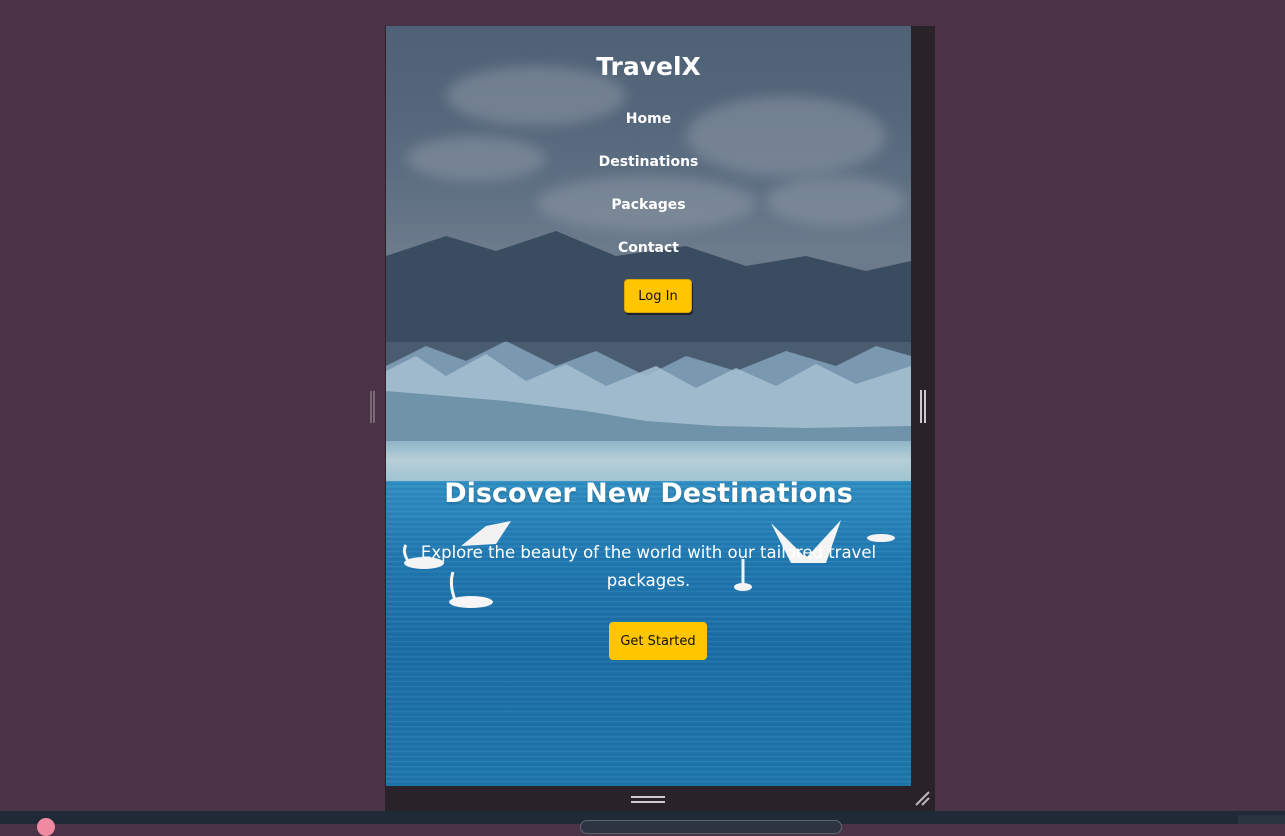  I want to click on taskbar-search-box, so click(711, 827).